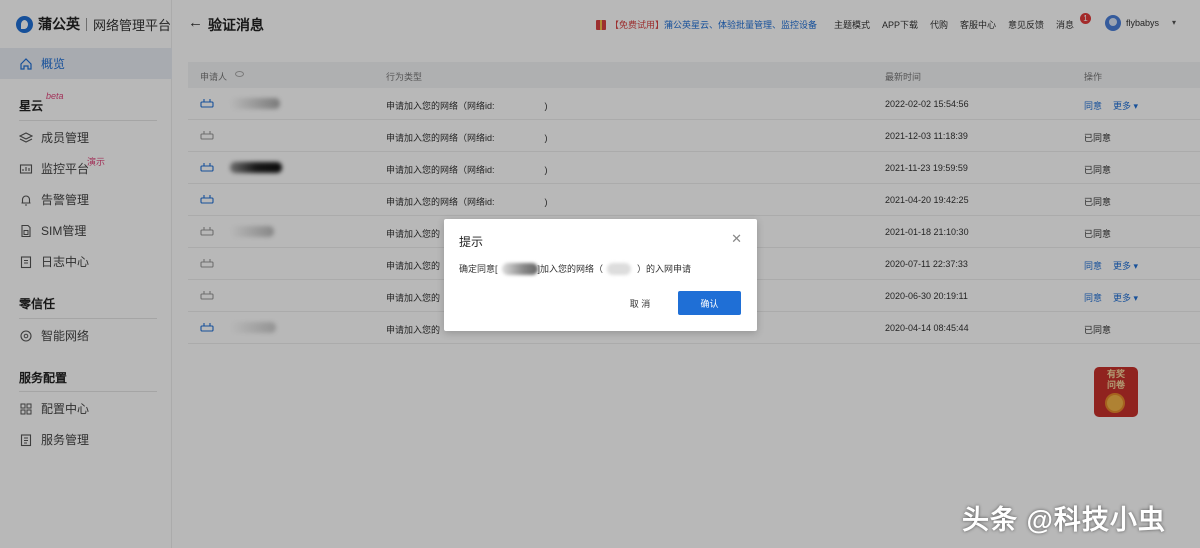 This screenshot has height=548, width=1200. I want to click on close-icon: ✕, so click(736, 238).